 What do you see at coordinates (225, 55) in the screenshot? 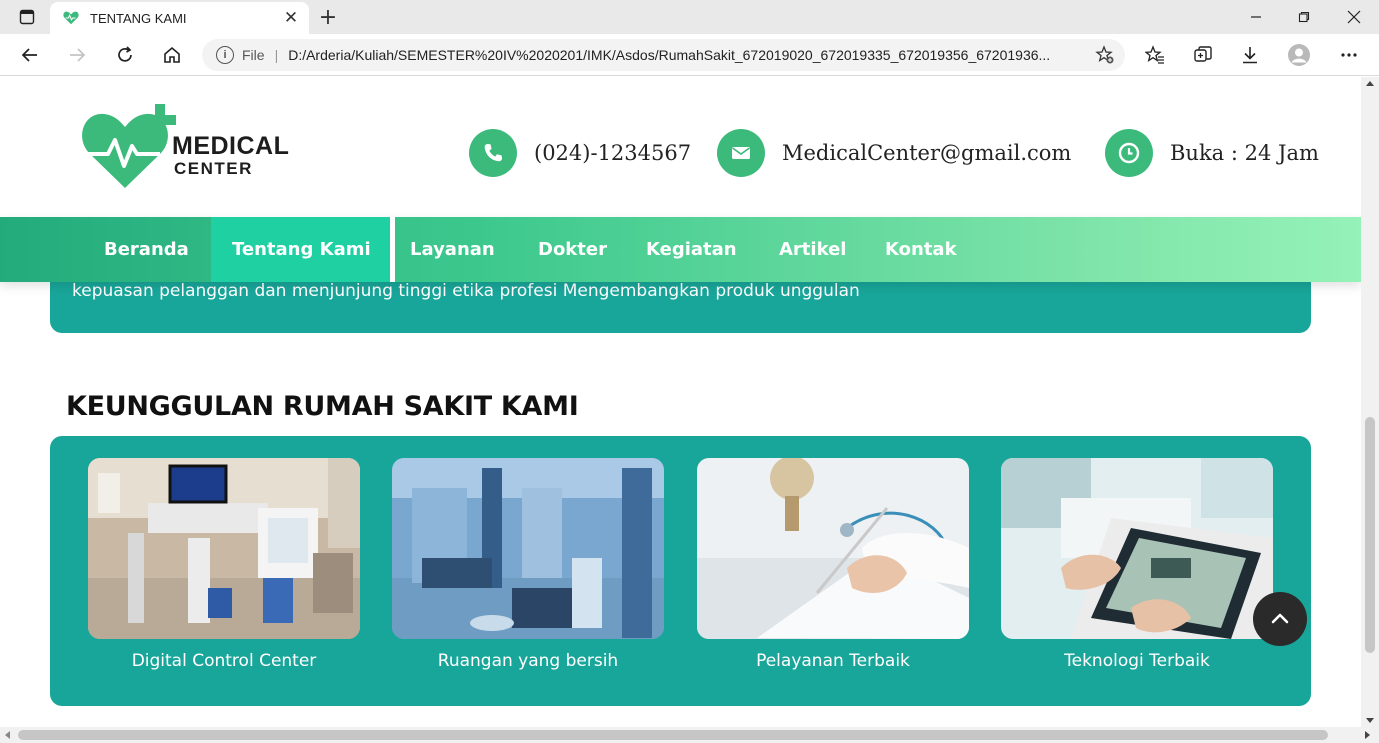
I see `info-icon: i` at bounding box center [225, 55].